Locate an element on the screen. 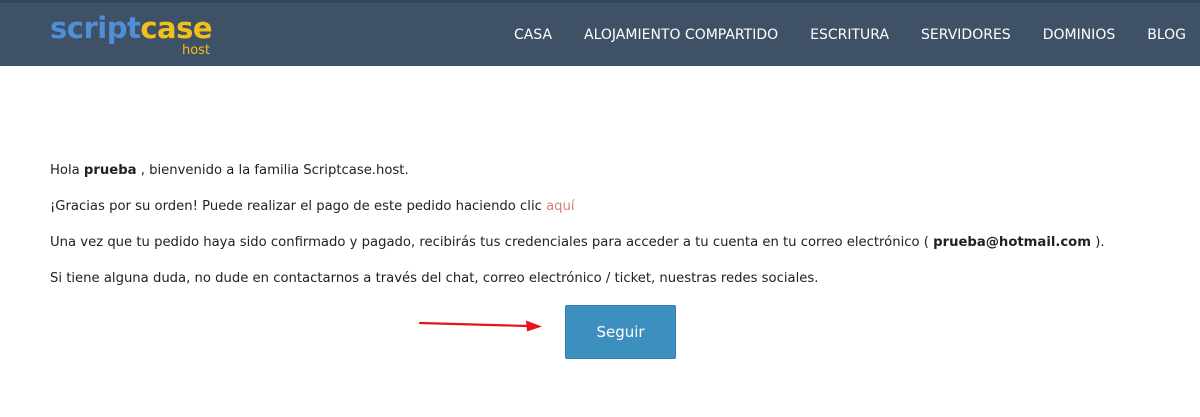 This screenshot has height=417, width=1200. nav-item-dominios: DOMINIOS is located at coordinates (1079, 35).